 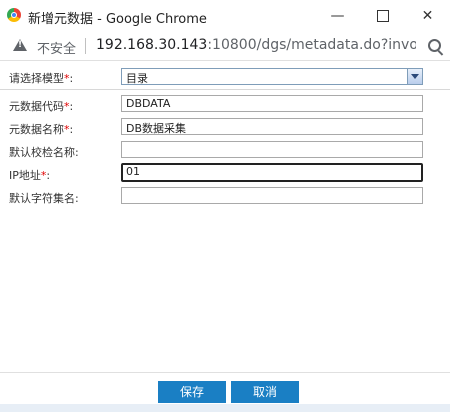 I want to click on chrome-icon, so click(x=14, y=15).